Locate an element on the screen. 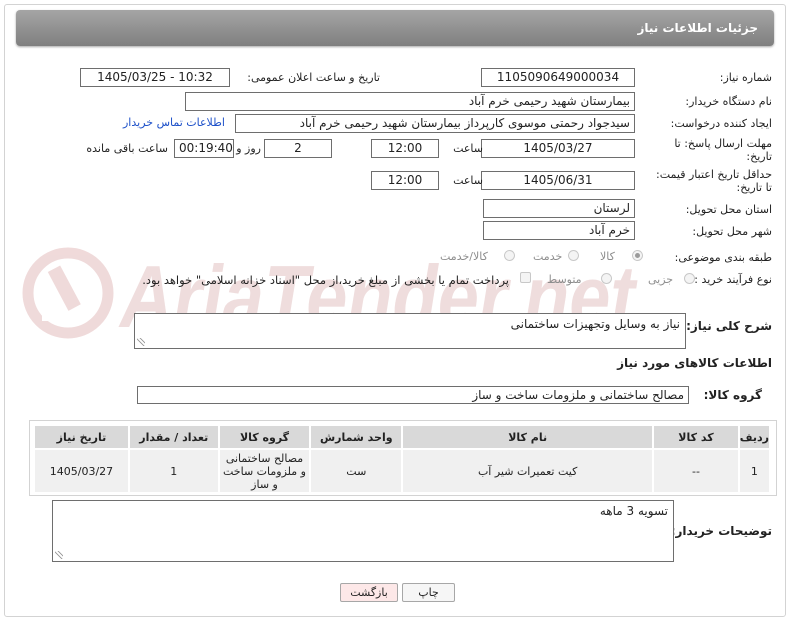 This screenshot has height=619, width=788. cell-item-group: مصالح ساختمانی و ملزومات ساخت و ساز is located at coordinates (264, 471).